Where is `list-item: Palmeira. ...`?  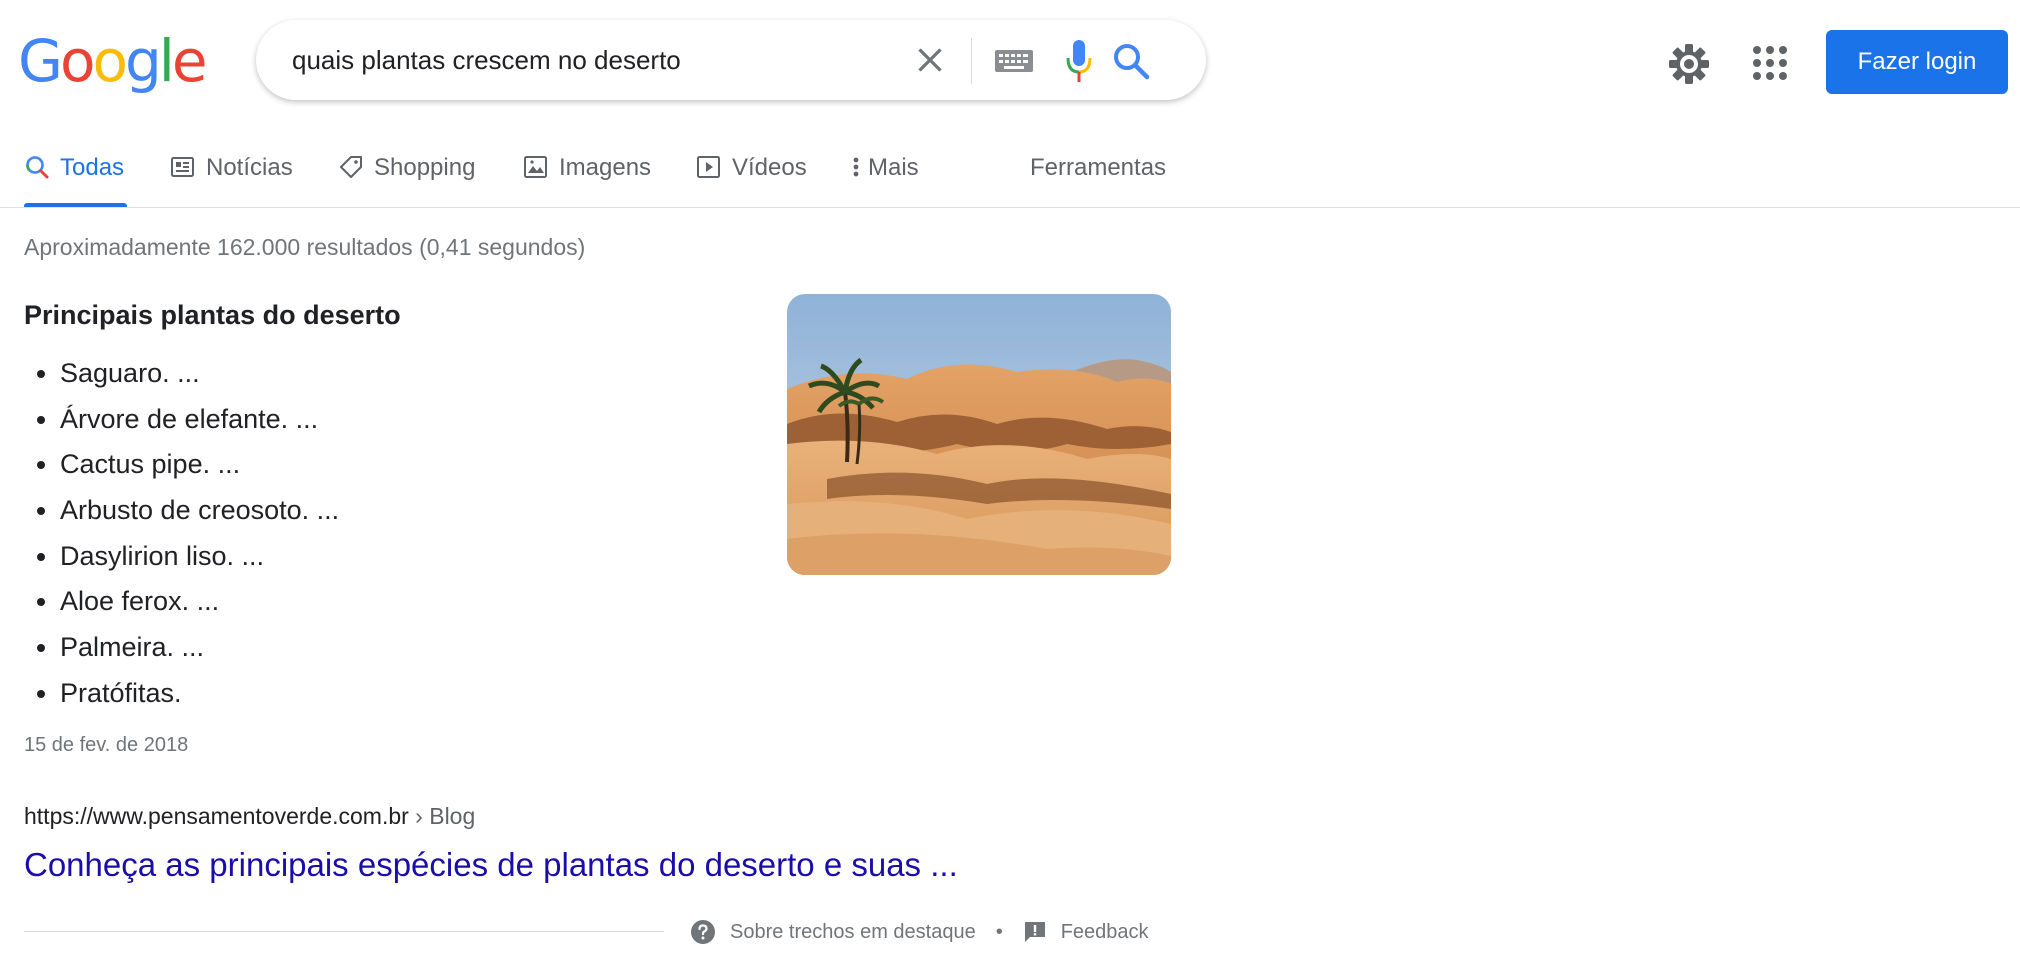 list-item: Palmeira. ... is located at coordinates (181, 652).